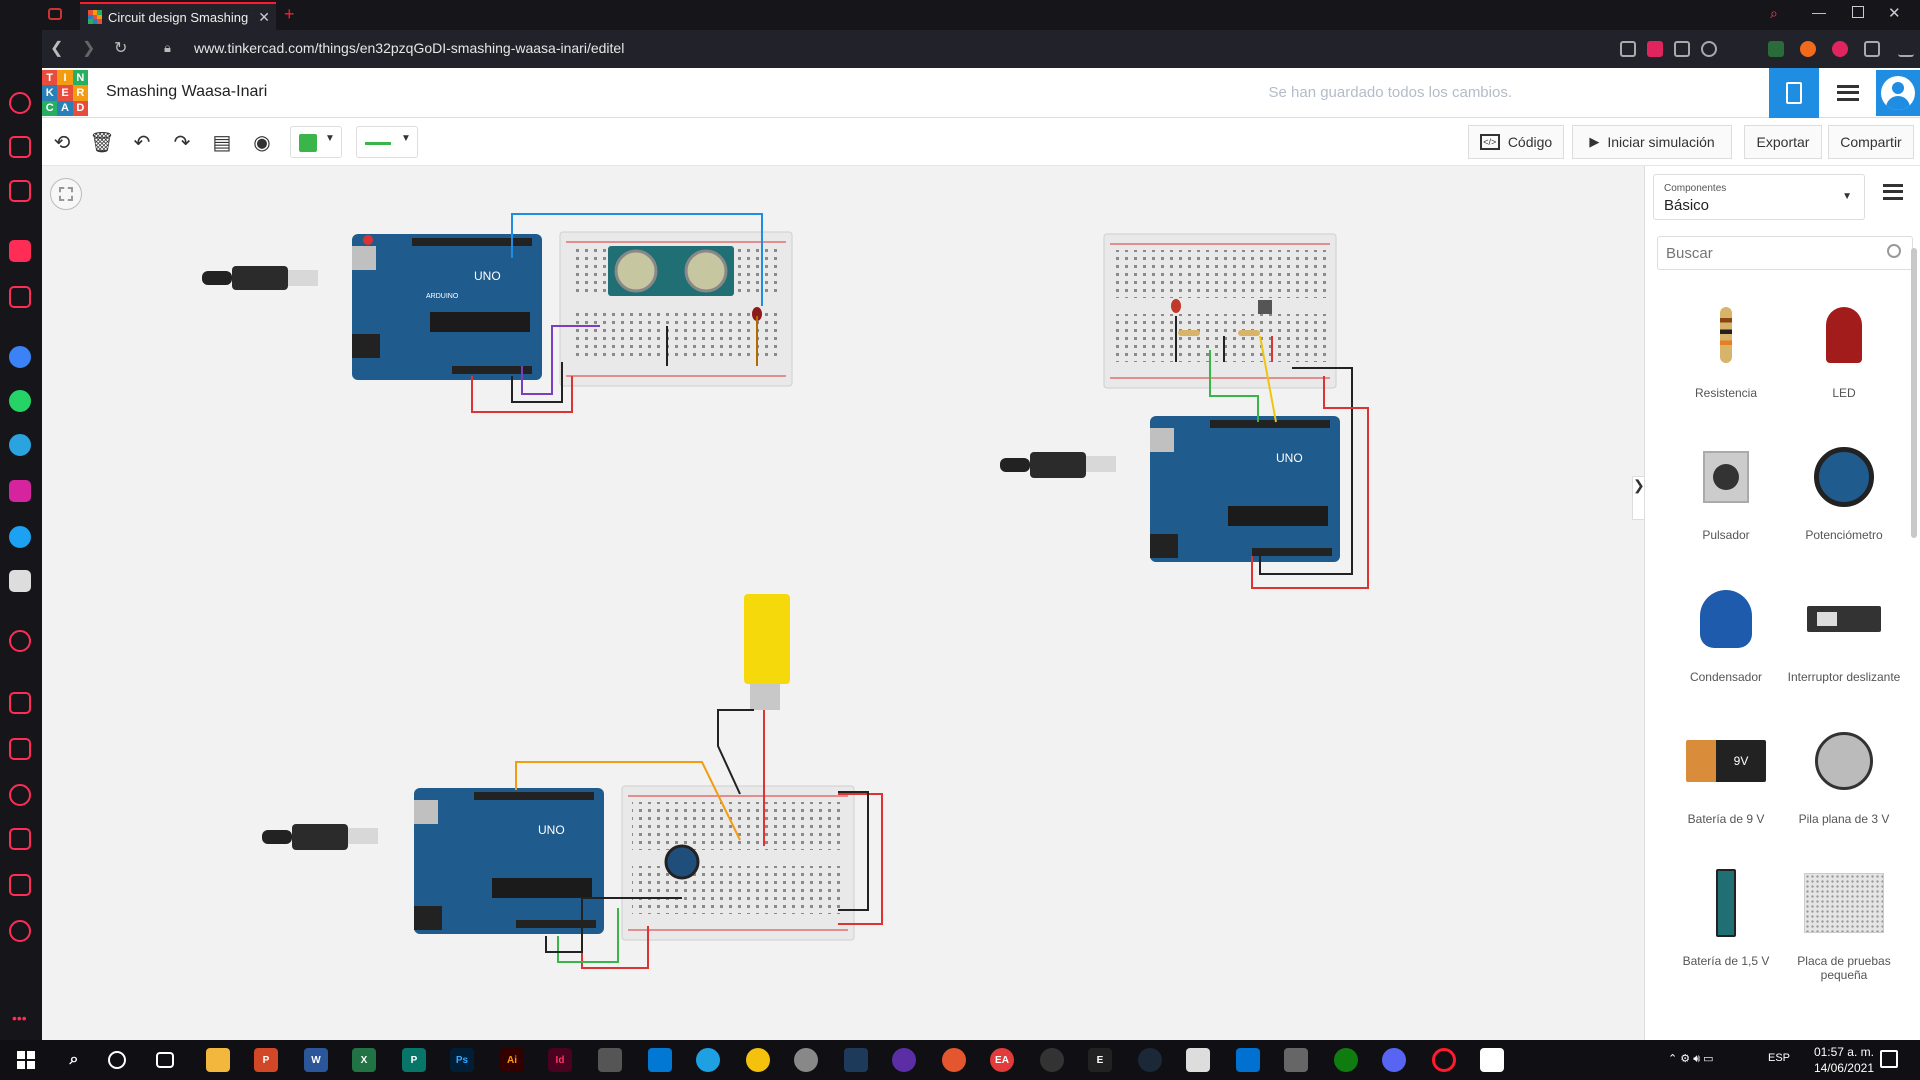  Describe the element at coordinates (65, 93) in the screenshot. I see `tinkercad-logo: T I N K E R C A D` at that location.